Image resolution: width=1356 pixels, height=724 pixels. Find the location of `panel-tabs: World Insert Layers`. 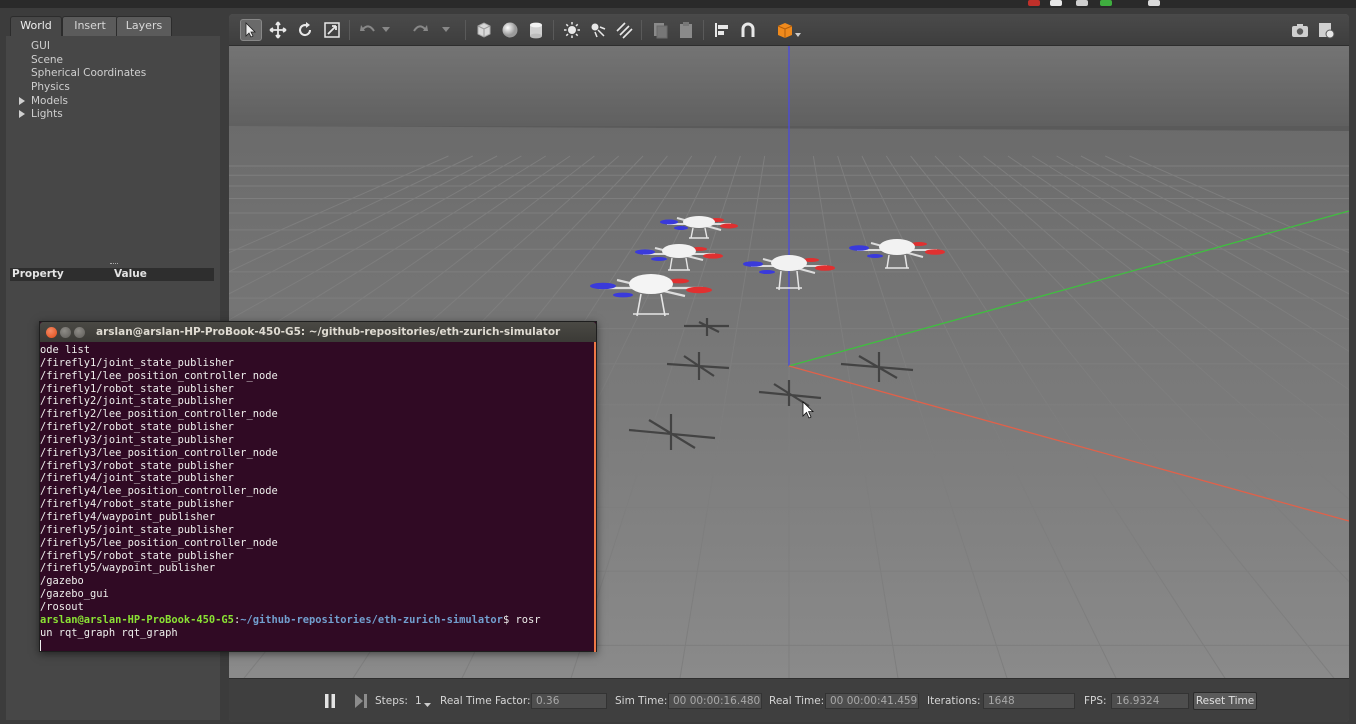

panel-tabs: World Insert Layers is located at coordinates (113, 25).